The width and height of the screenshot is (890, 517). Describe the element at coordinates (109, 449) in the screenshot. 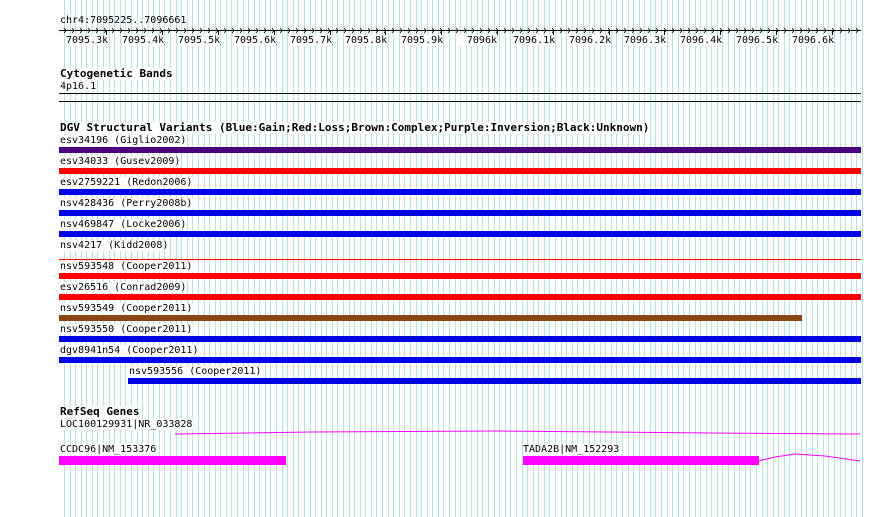

I see `gene-label-ccdc96: CCDC96|NM_153376` at that location.